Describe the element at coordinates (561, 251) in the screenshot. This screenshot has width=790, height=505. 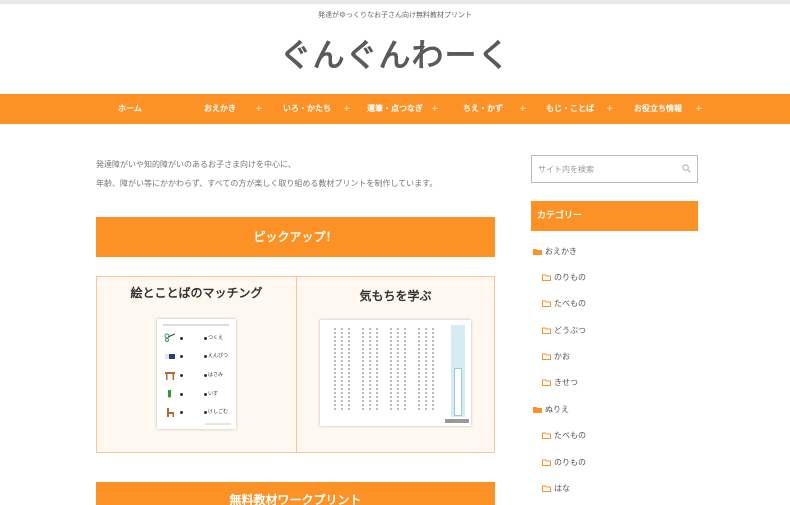
I see `category-label: おえかき` at that location.